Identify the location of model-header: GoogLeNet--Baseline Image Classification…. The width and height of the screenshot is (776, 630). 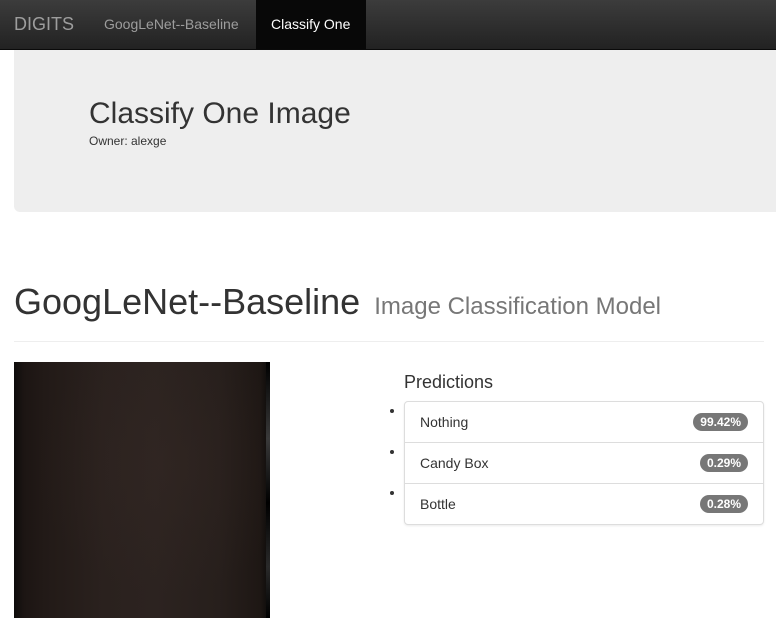
(389, 312).